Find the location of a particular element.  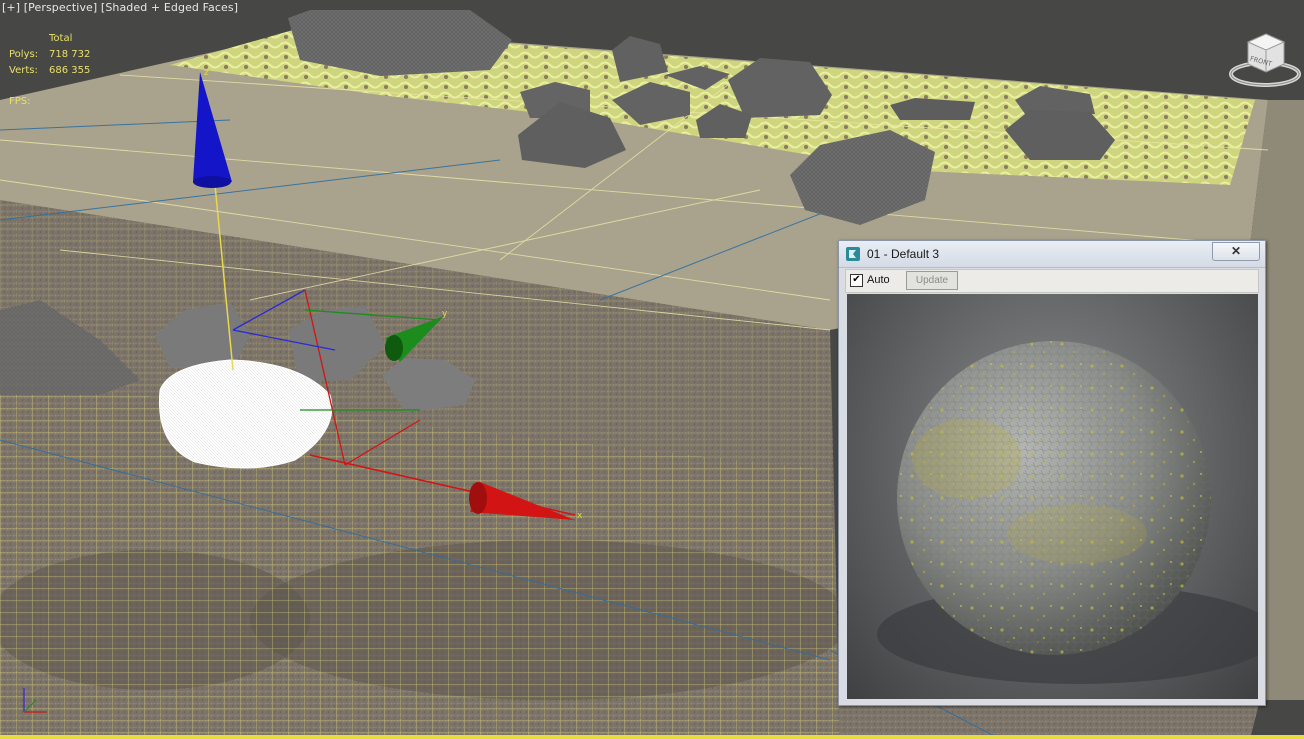

gizmo-y-arrow-base is located at coordinates (394, 348).